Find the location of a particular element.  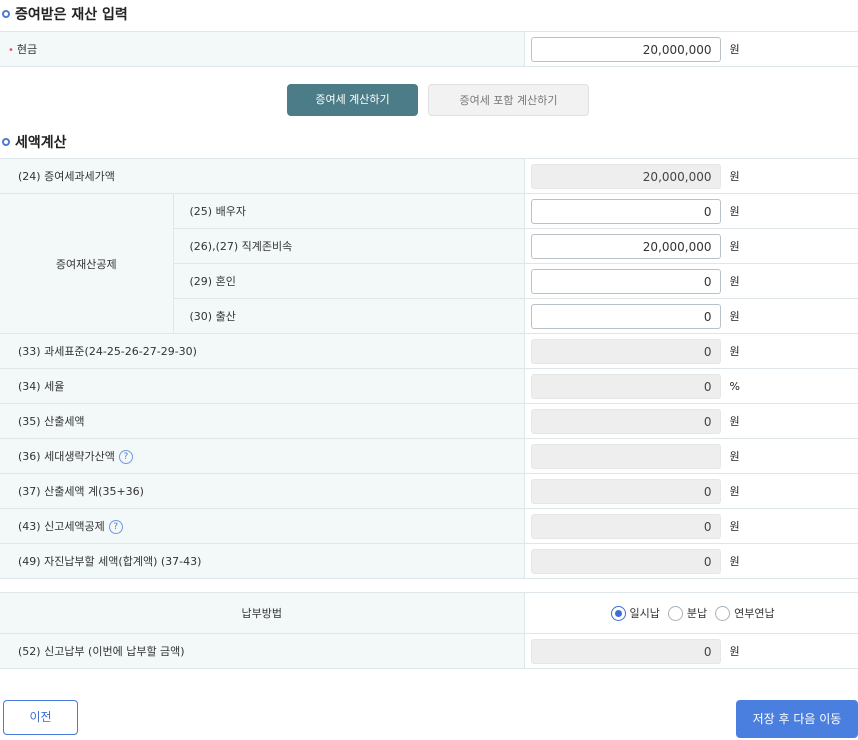

cash-value-cell: 20,000,000 원 is located at coordinates (691, 49).